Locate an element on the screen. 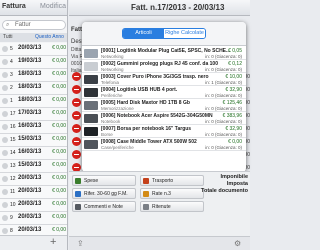 Image resolution: width=320 pixels, height=250 pixels. invoice-list-item: 15 15/03/13 € 0,00 is located at coordinates (33, 140).